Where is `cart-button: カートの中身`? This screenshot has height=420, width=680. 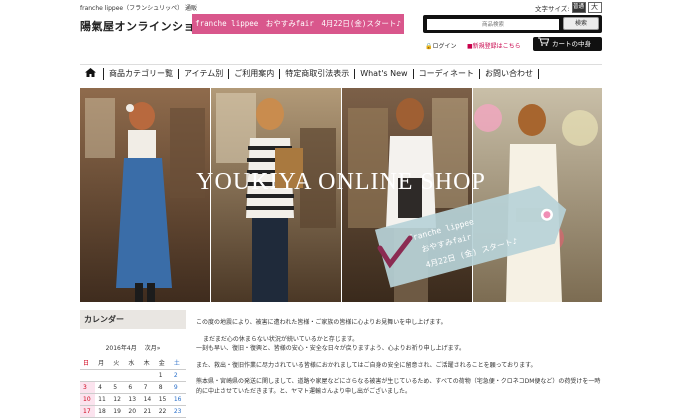
cart-button: カートの中身 is located at coordinates (567, 44).